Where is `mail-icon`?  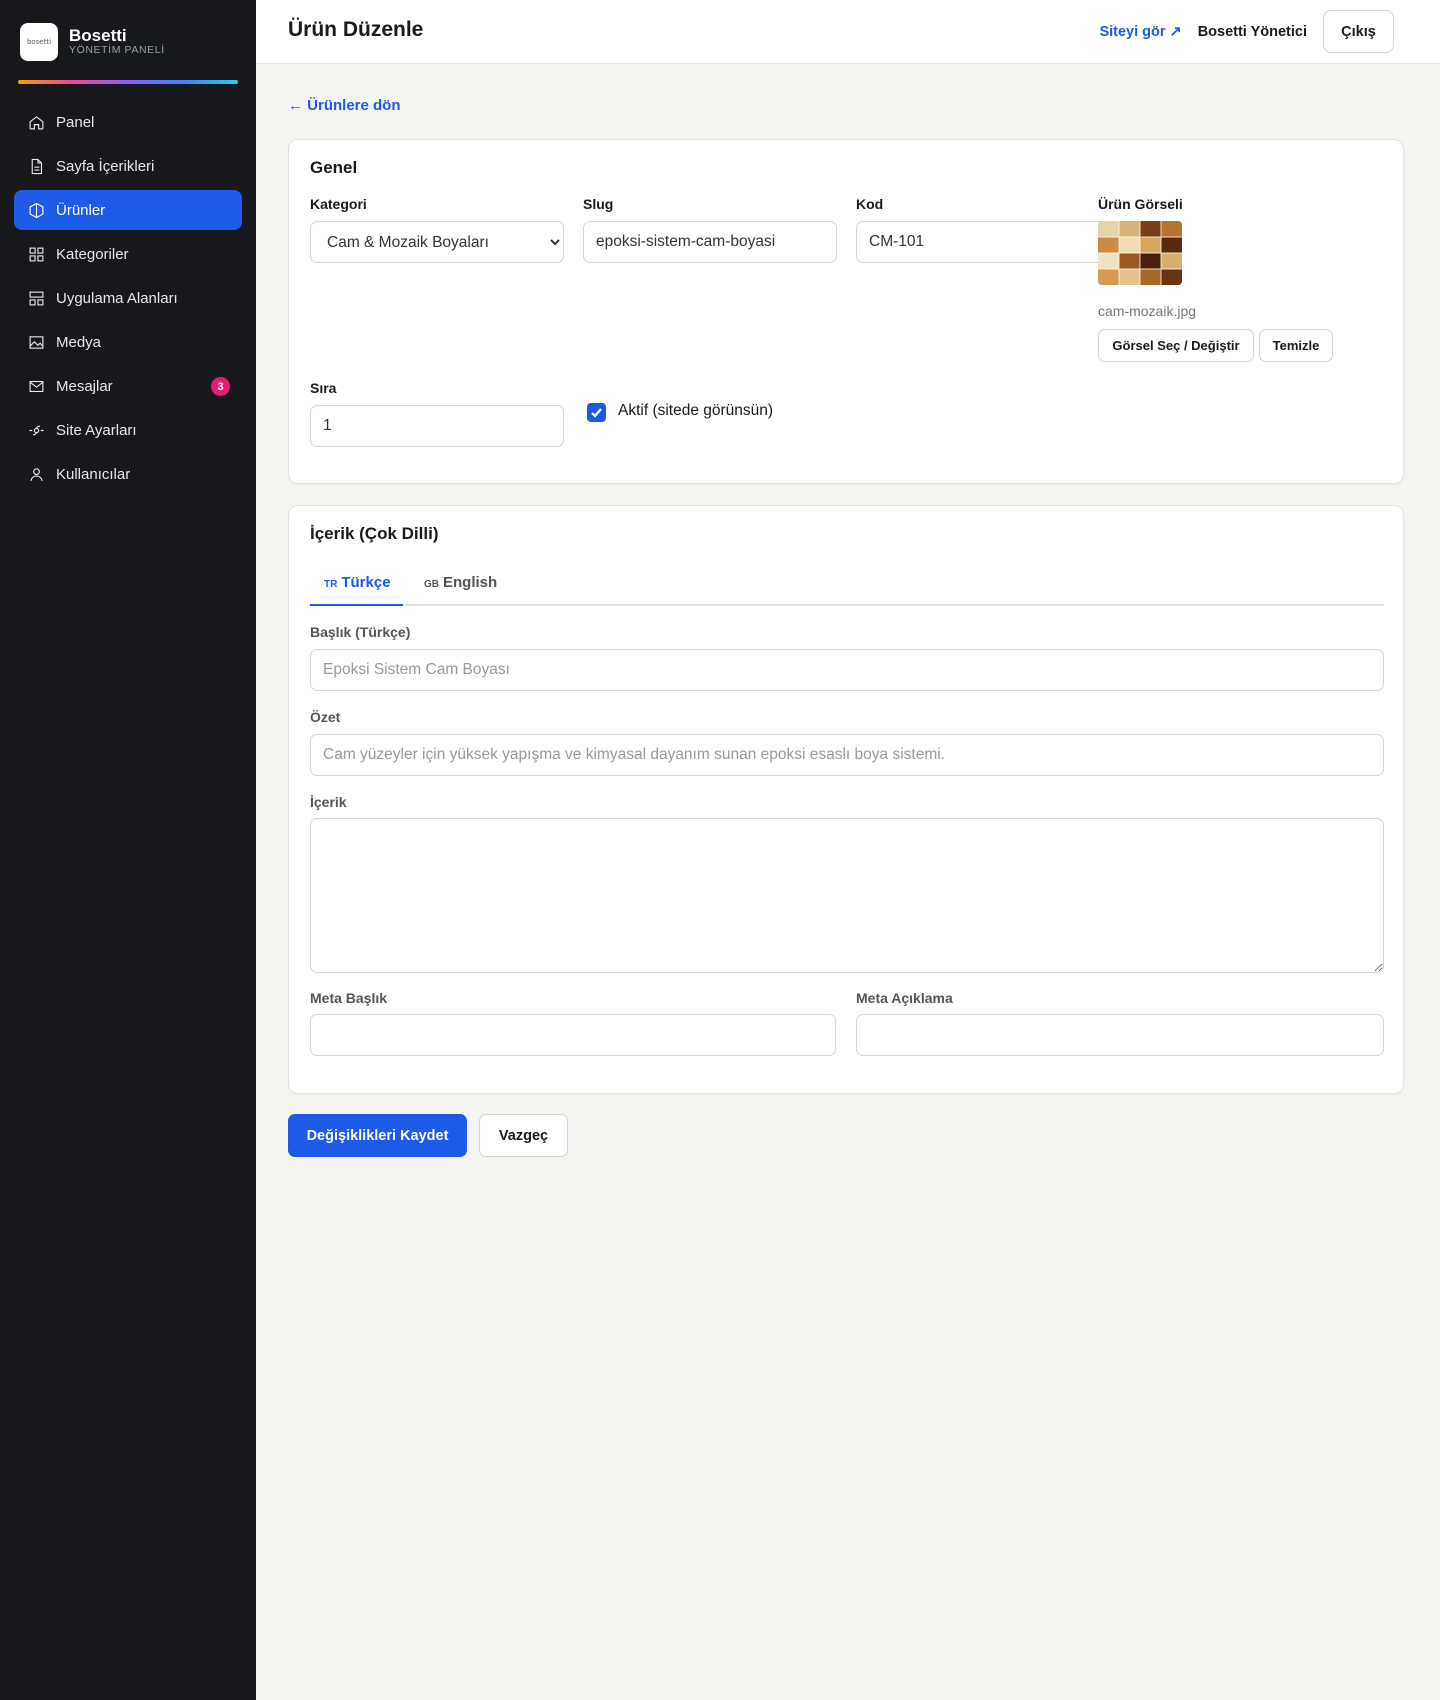 mail-icon is located at coordinates (36, 386).